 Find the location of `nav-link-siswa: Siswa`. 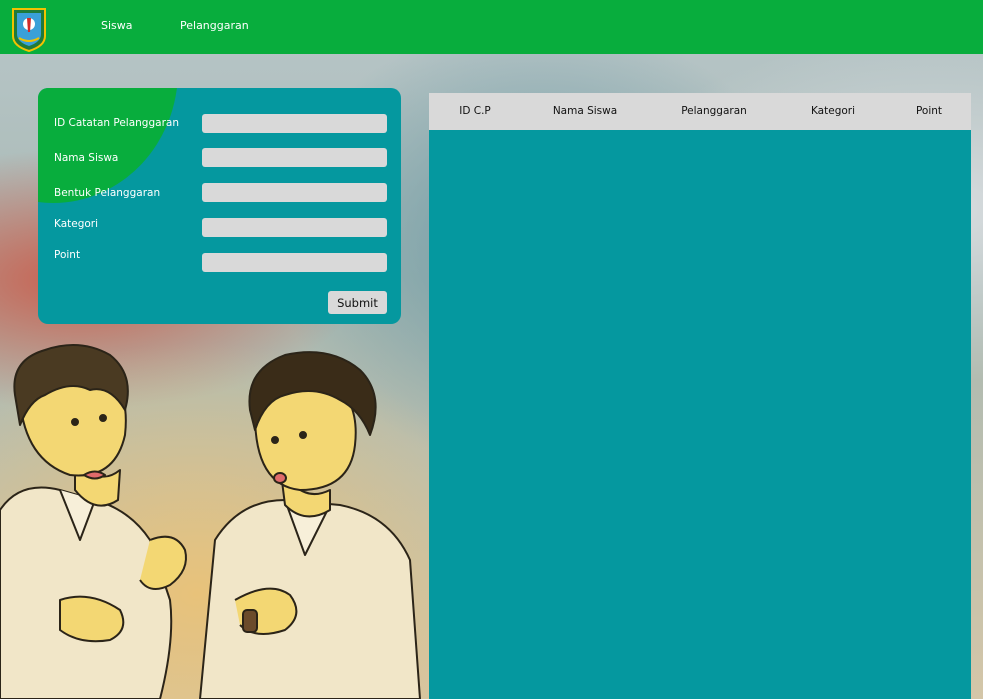

nav-link-siswa: Siswa is located at coordinates (117, 25).